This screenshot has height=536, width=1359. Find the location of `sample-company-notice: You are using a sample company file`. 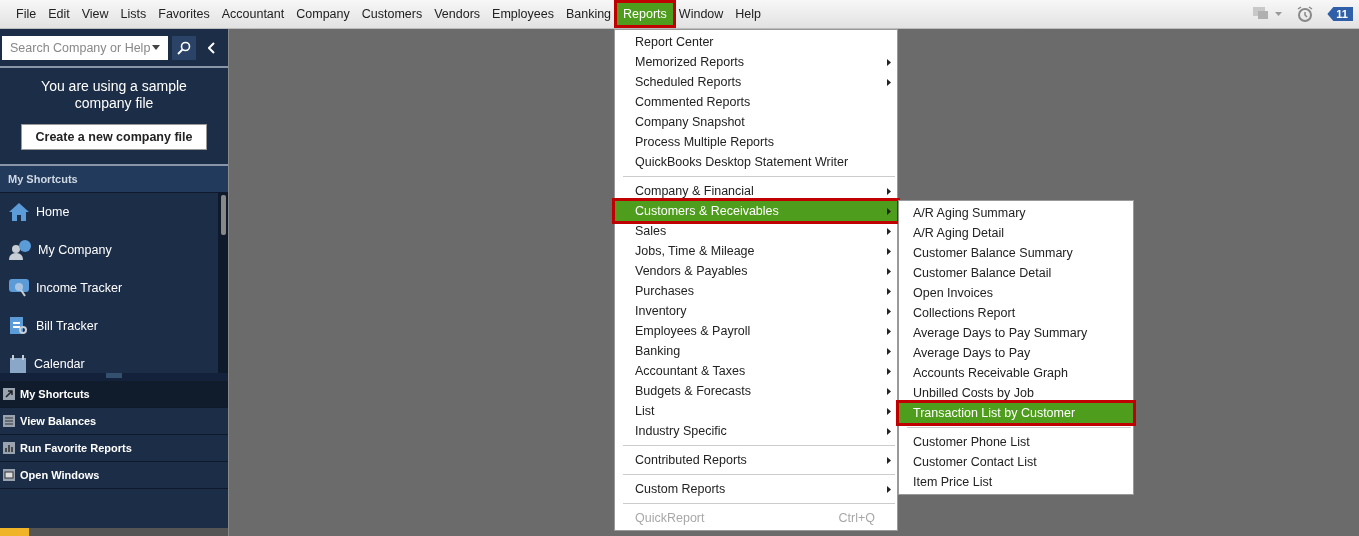

sample-company-notice: You are using a sample company file is located at coordinates (114, 95).